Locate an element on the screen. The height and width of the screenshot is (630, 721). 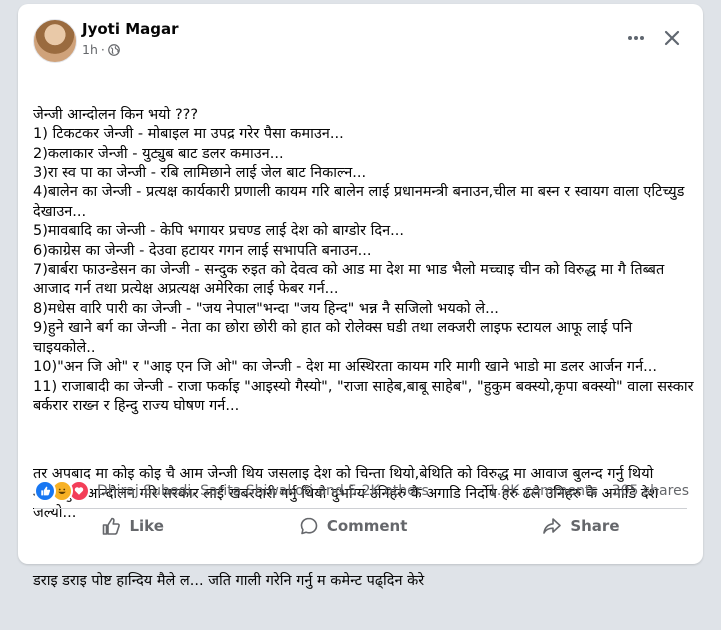
comment-button: Comment is located at coordinates (353, 526).